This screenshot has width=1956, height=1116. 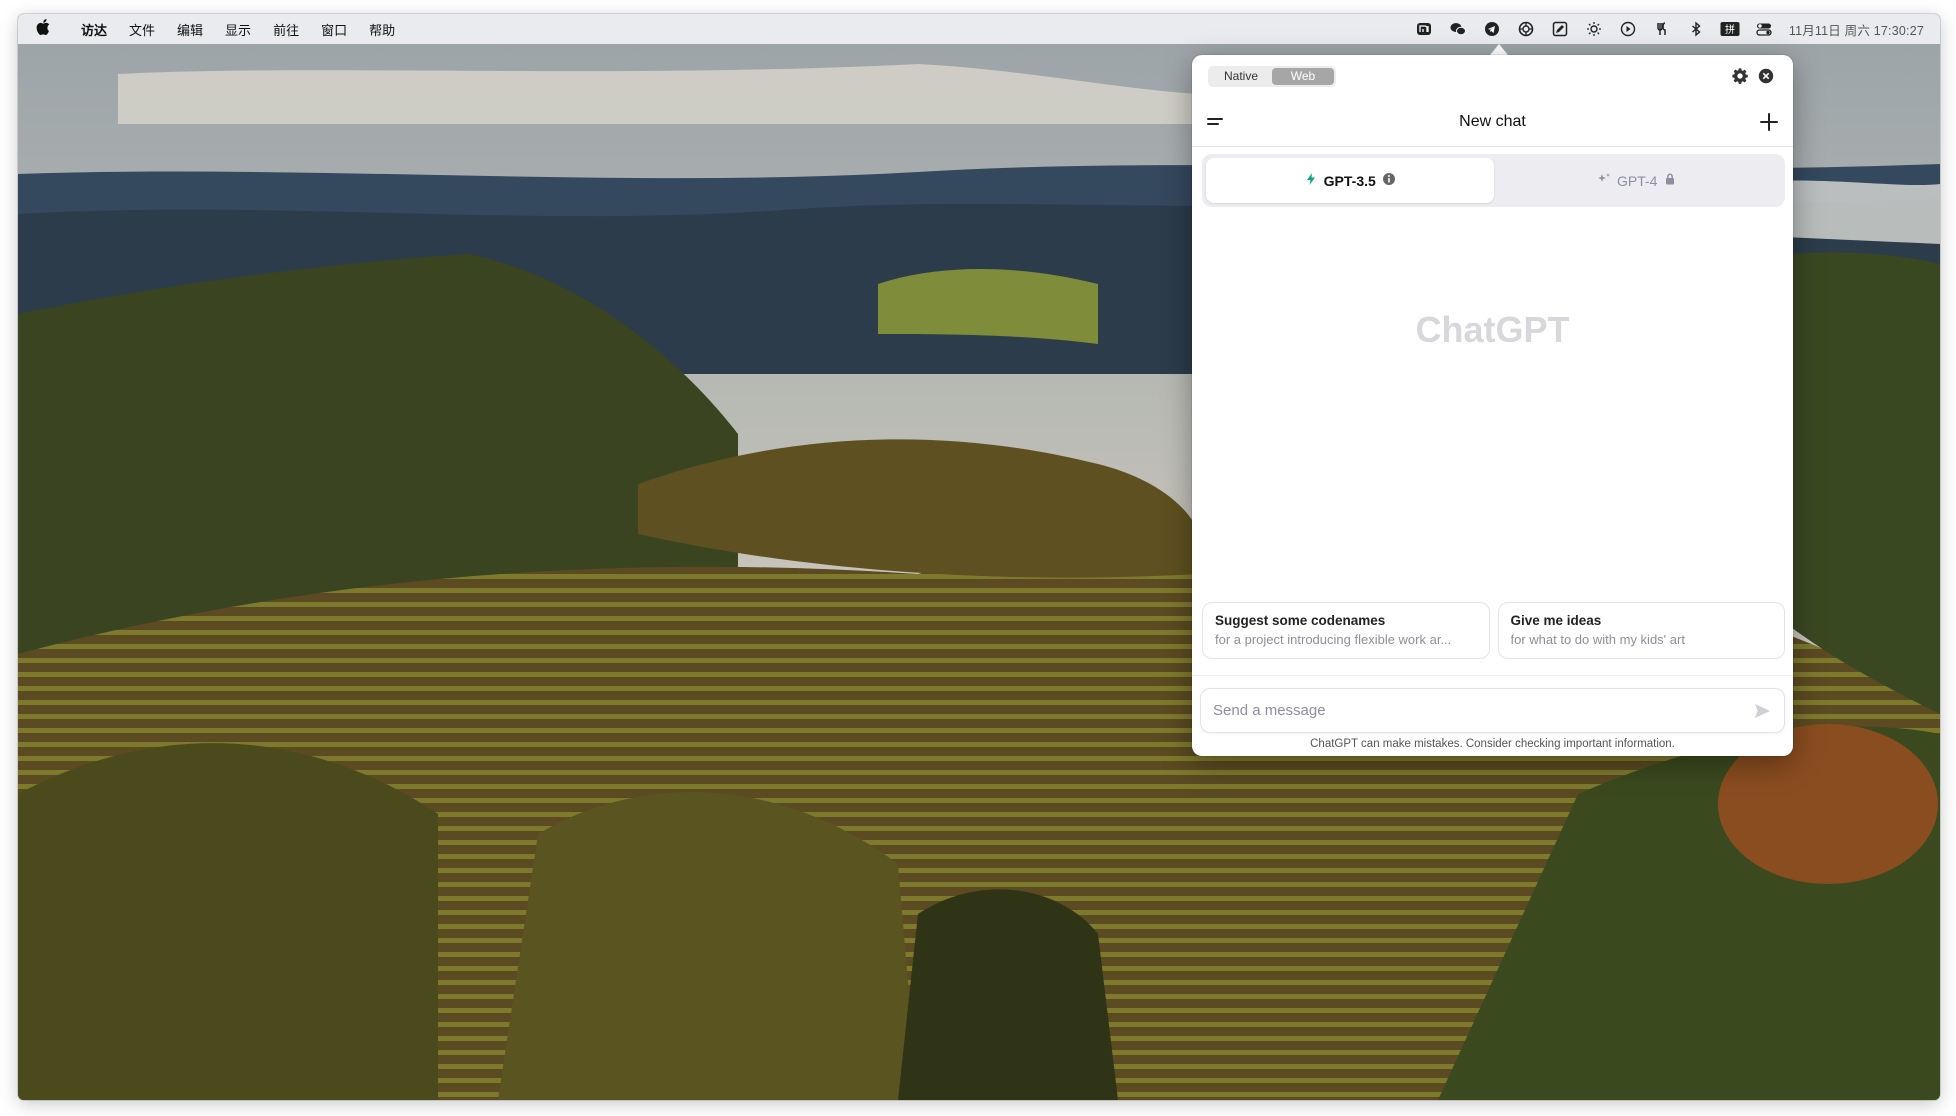 I want to click on edit-icon, so click(x=1560, y=29).